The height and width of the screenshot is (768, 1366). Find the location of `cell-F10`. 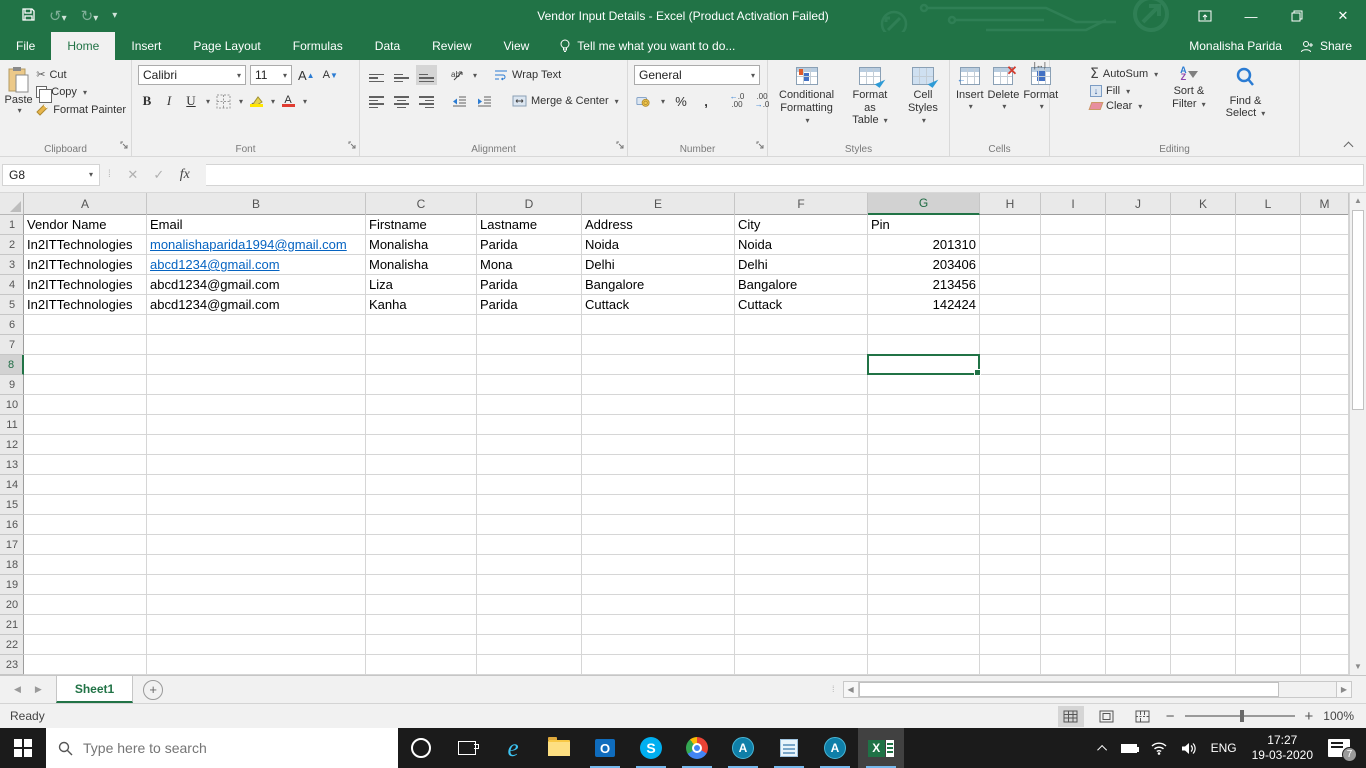

cell-F10 is located at coordinates (801, 405).